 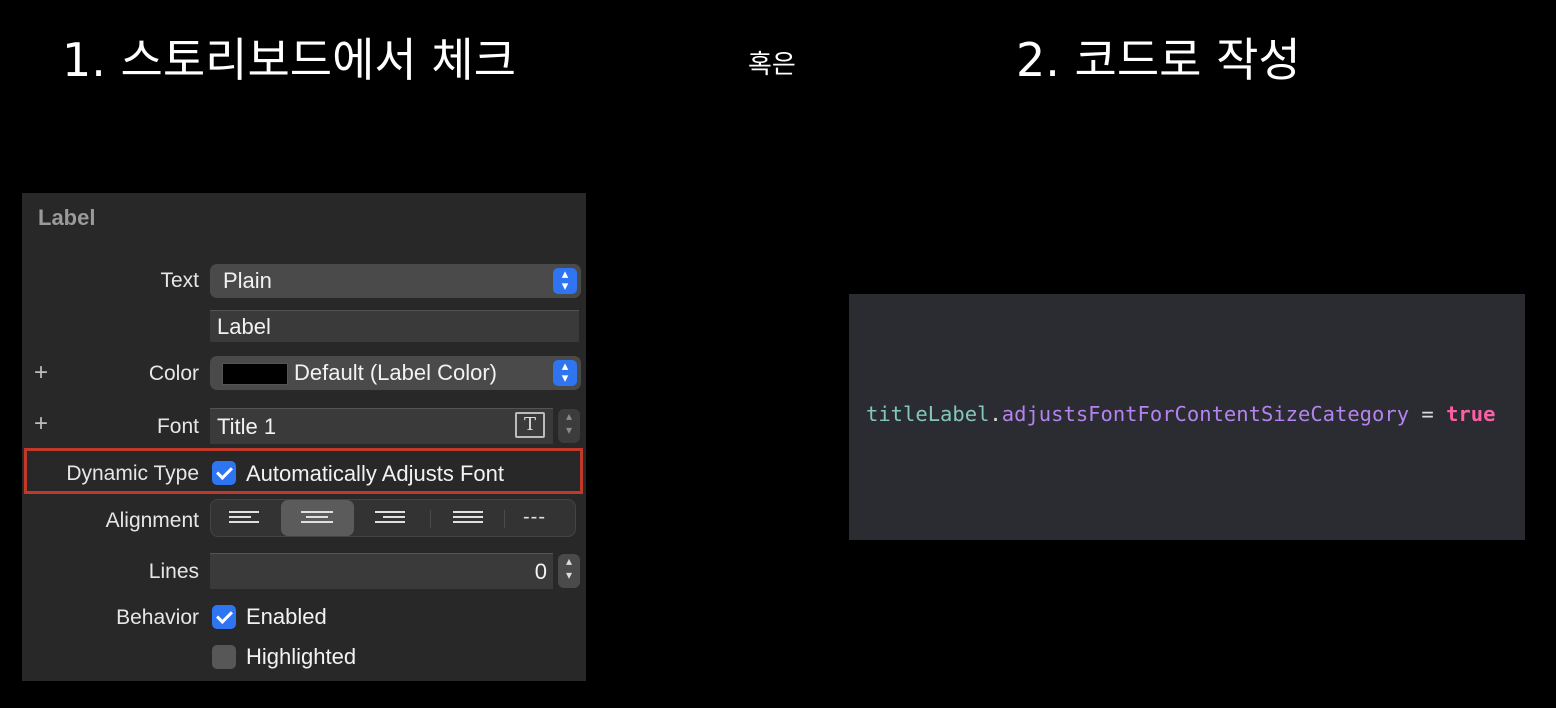 What do you see at coordinates (286, 616) in the screenshot?
I see `enabled-label: Enabled` at bounding box center [286, 616].